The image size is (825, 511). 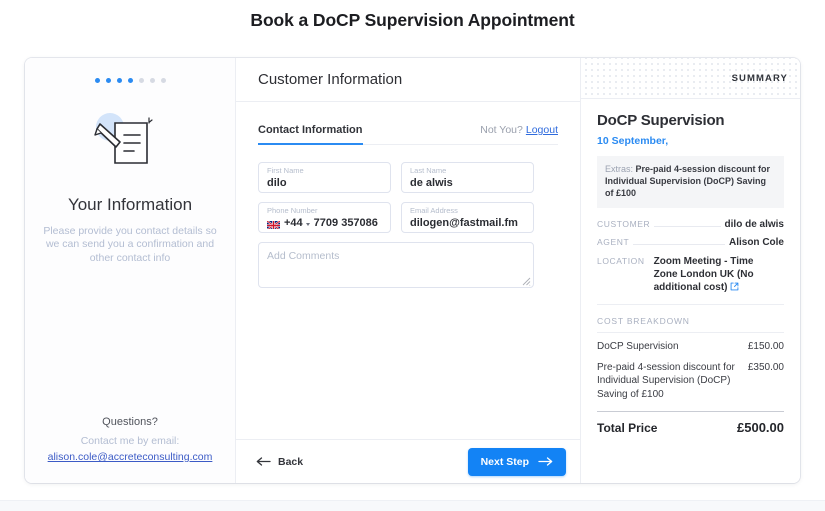 I want to click on contact-prompt: Contact me by email:, so click(x=130, y=441).